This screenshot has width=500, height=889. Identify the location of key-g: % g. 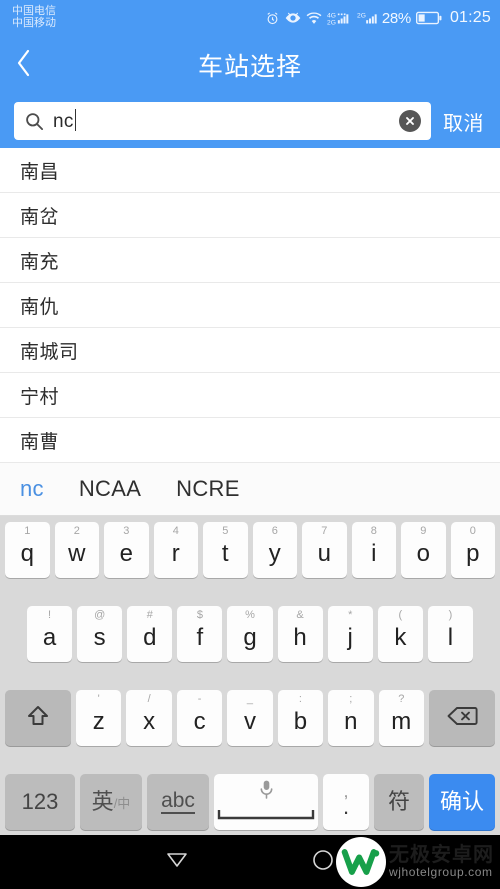
(250, 634).